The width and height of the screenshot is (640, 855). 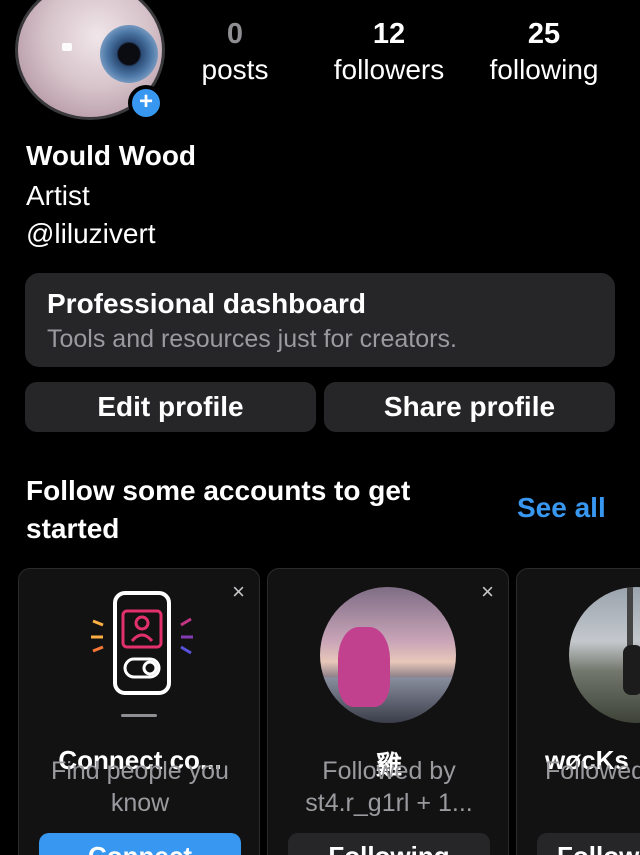 What do you see at coordinates (469, 407) in the screenshot?
I see `share-profile-button: Share profile` at bounding box center [469, 407].